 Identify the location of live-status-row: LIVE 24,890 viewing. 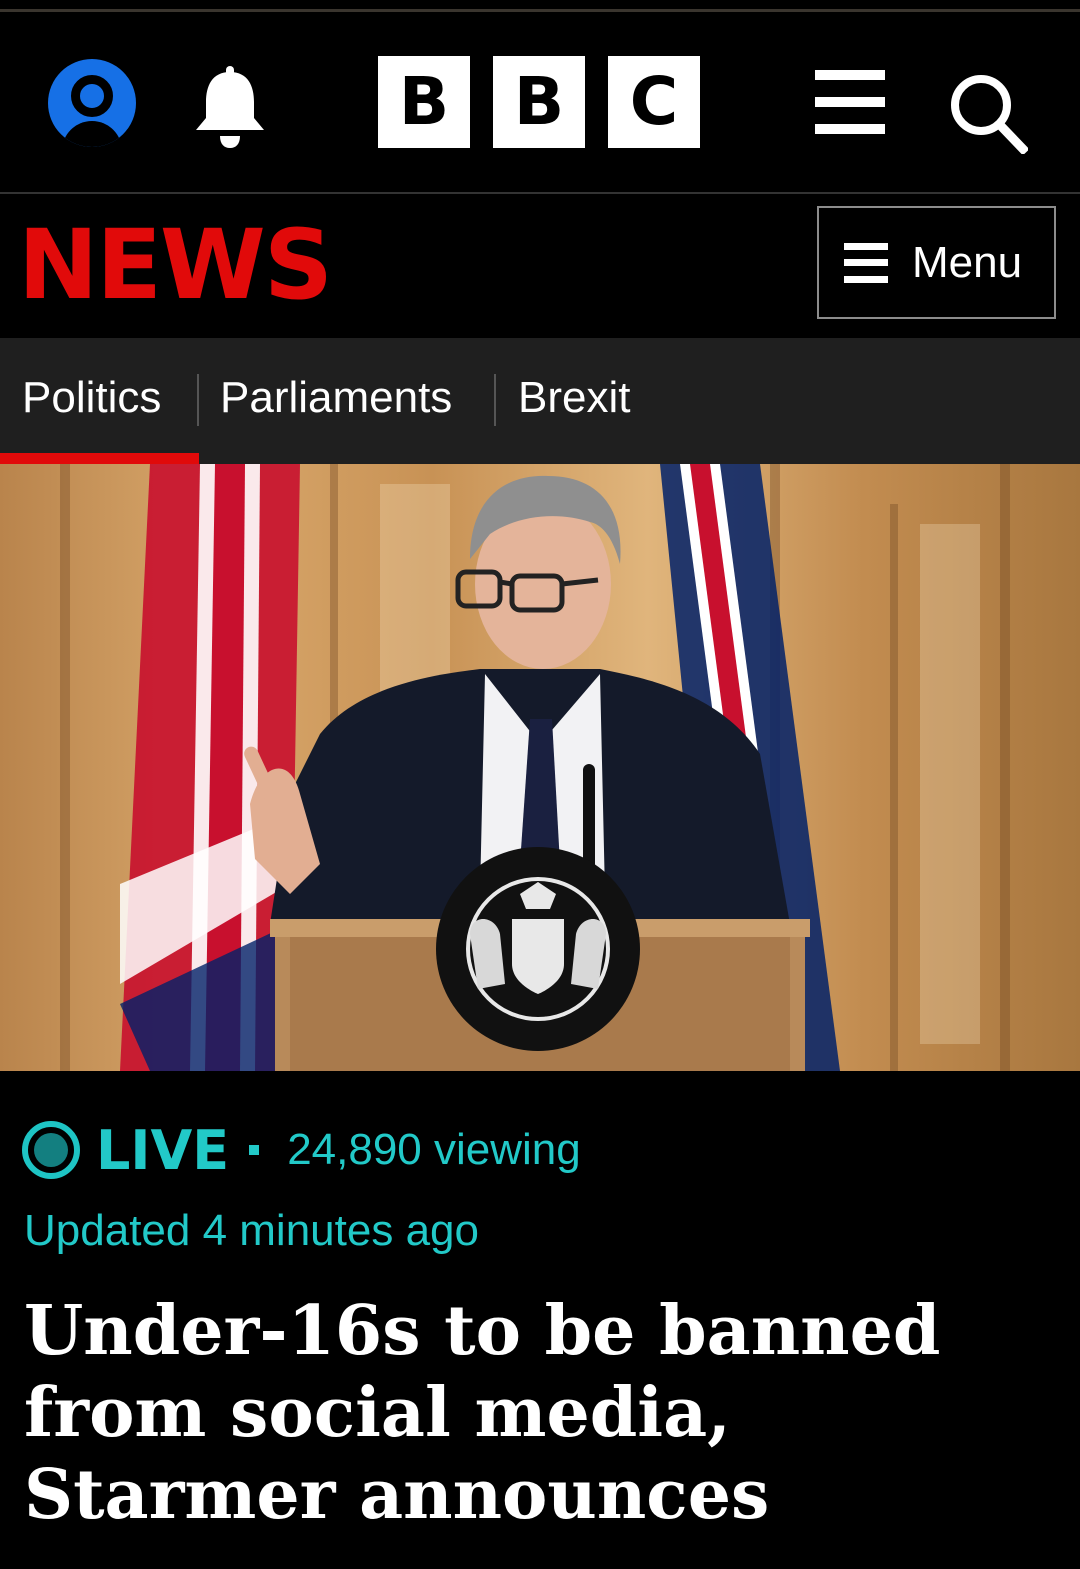
(301, 1150).